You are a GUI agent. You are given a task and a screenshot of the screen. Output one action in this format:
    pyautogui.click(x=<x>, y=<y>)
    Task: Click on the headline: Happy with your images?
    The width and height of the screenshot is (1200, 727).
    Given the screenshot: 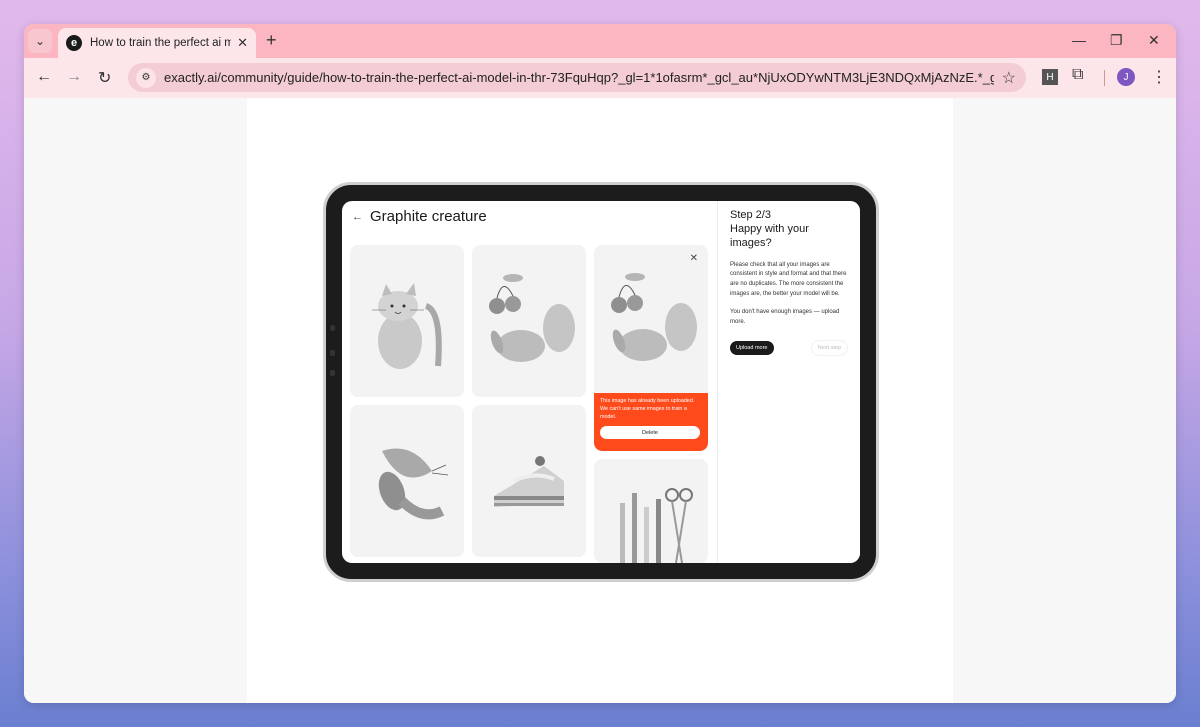 What is the action you would take?
    pyautogui.click(x=769, y=236)
    